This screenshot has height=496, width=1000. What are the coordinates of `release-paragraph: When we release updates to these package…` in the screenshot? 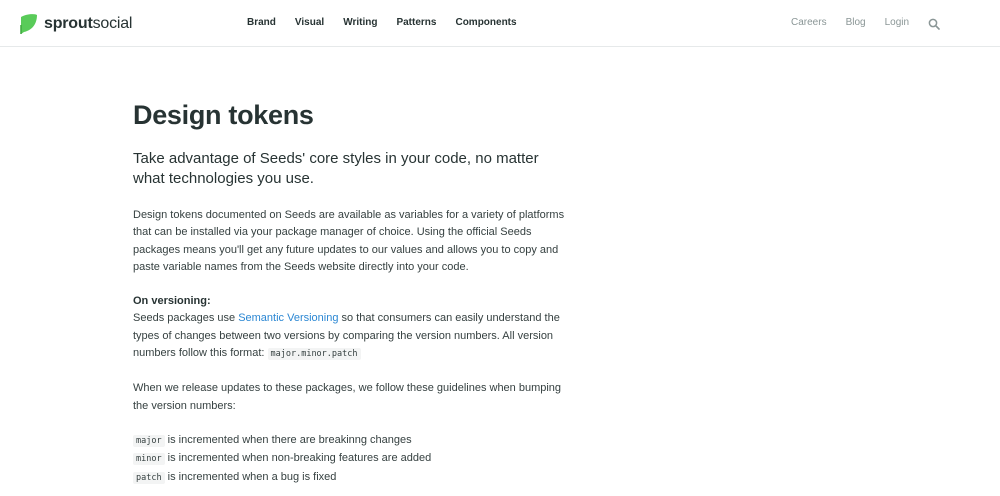 It's located at (347, 397).